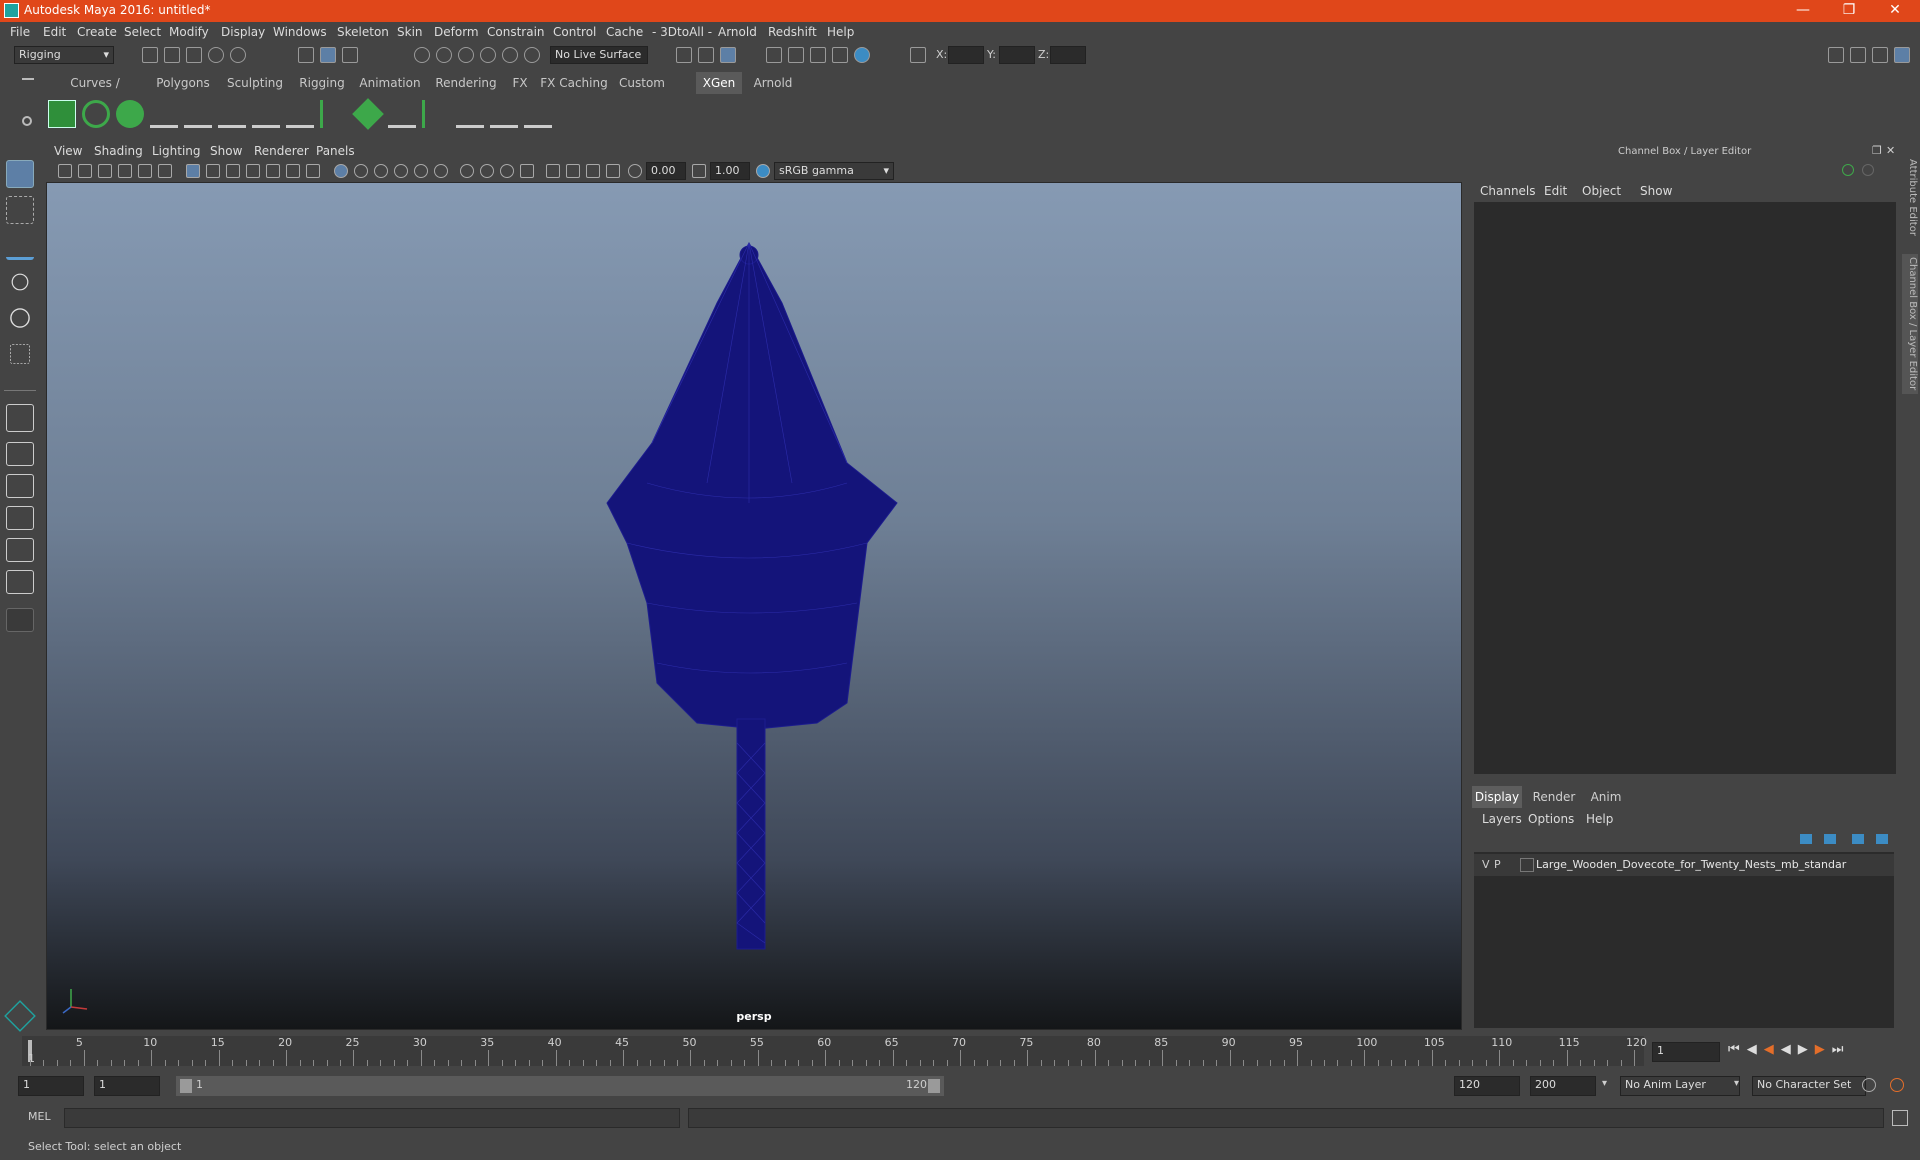 The width and height of the screenshot is (1920, 1160). I want to click on xgen-select-guide-icon, so click(266, 114).